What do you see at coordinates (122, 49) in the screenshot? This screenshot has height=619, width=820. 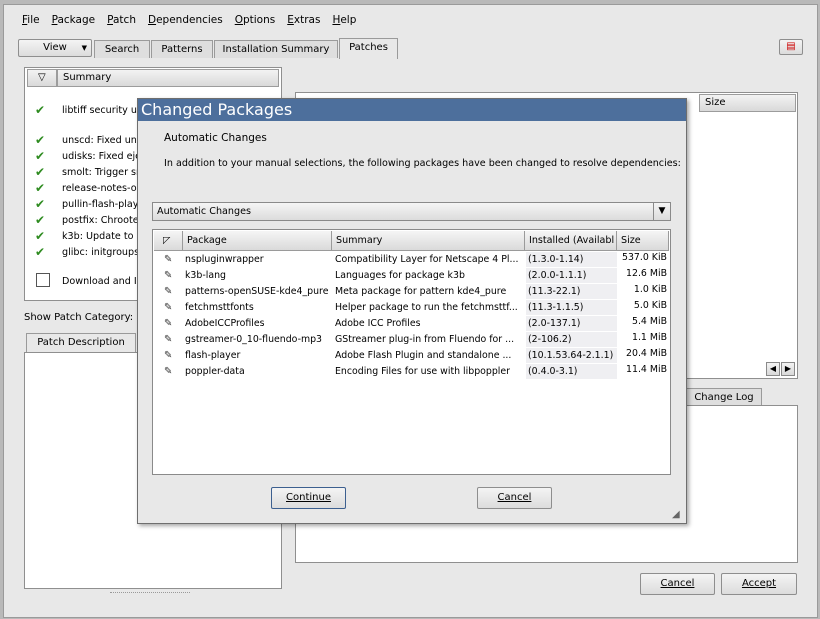 I see `tab-search: Search` at bounding box center [122, 49].